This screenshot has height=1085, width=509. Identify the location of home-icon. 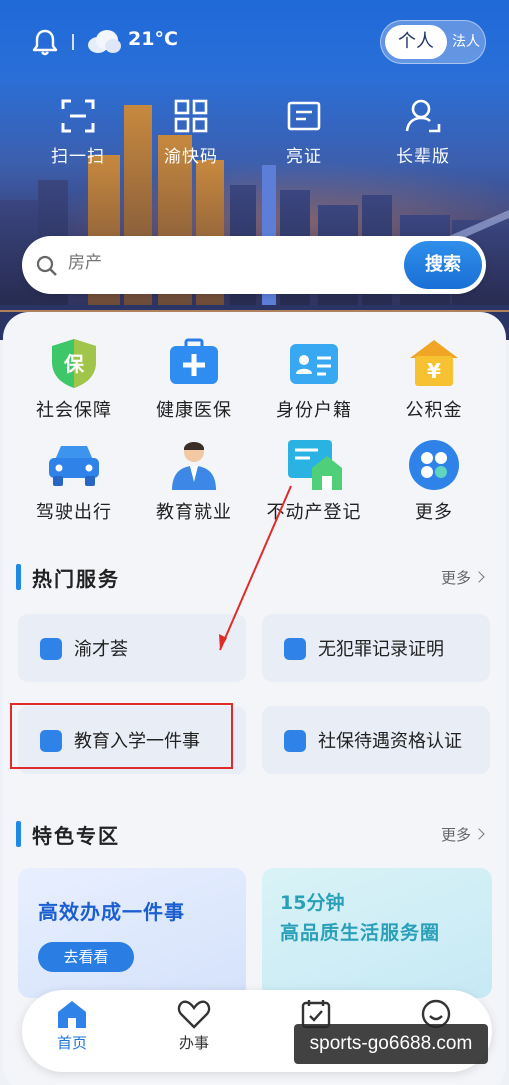
(72, 1014).